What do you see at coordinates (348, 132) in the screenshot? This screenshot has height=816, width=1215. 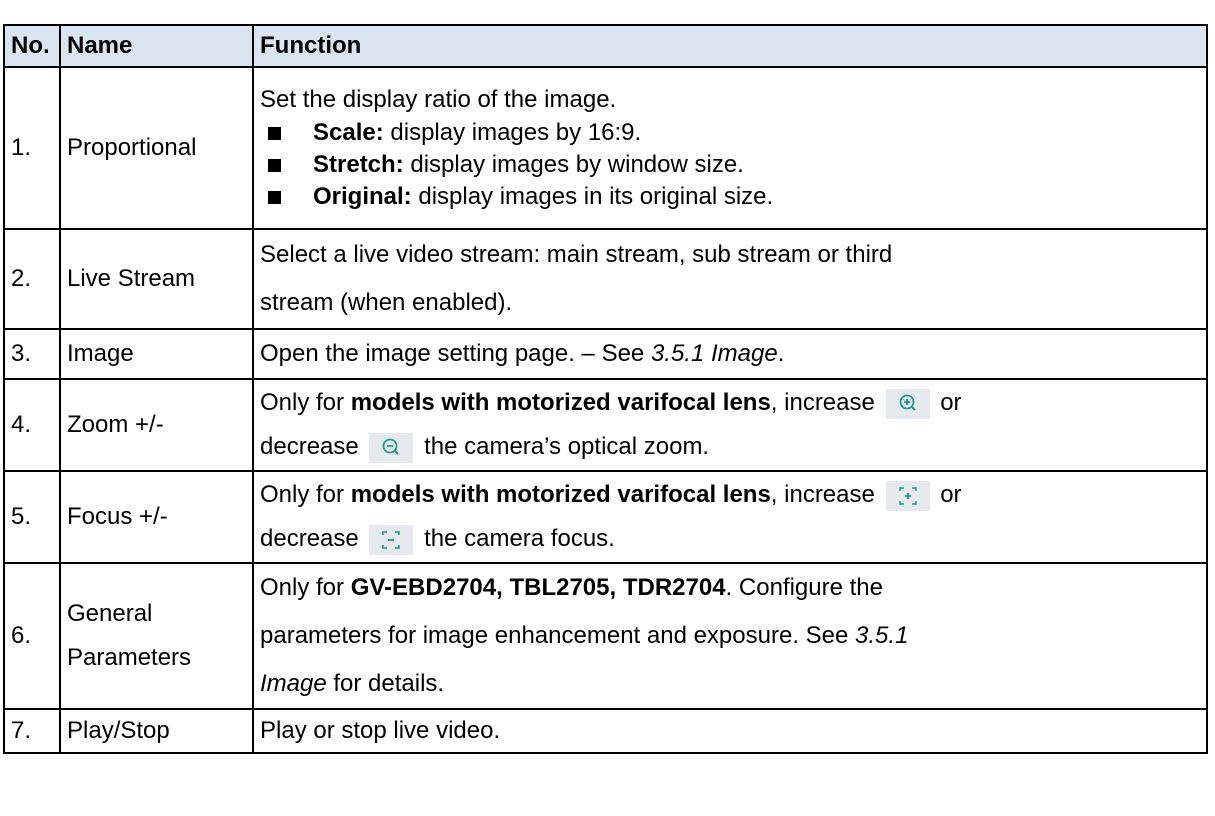 I see `bullet-term: Scale:` at bounding box center [348, 132].